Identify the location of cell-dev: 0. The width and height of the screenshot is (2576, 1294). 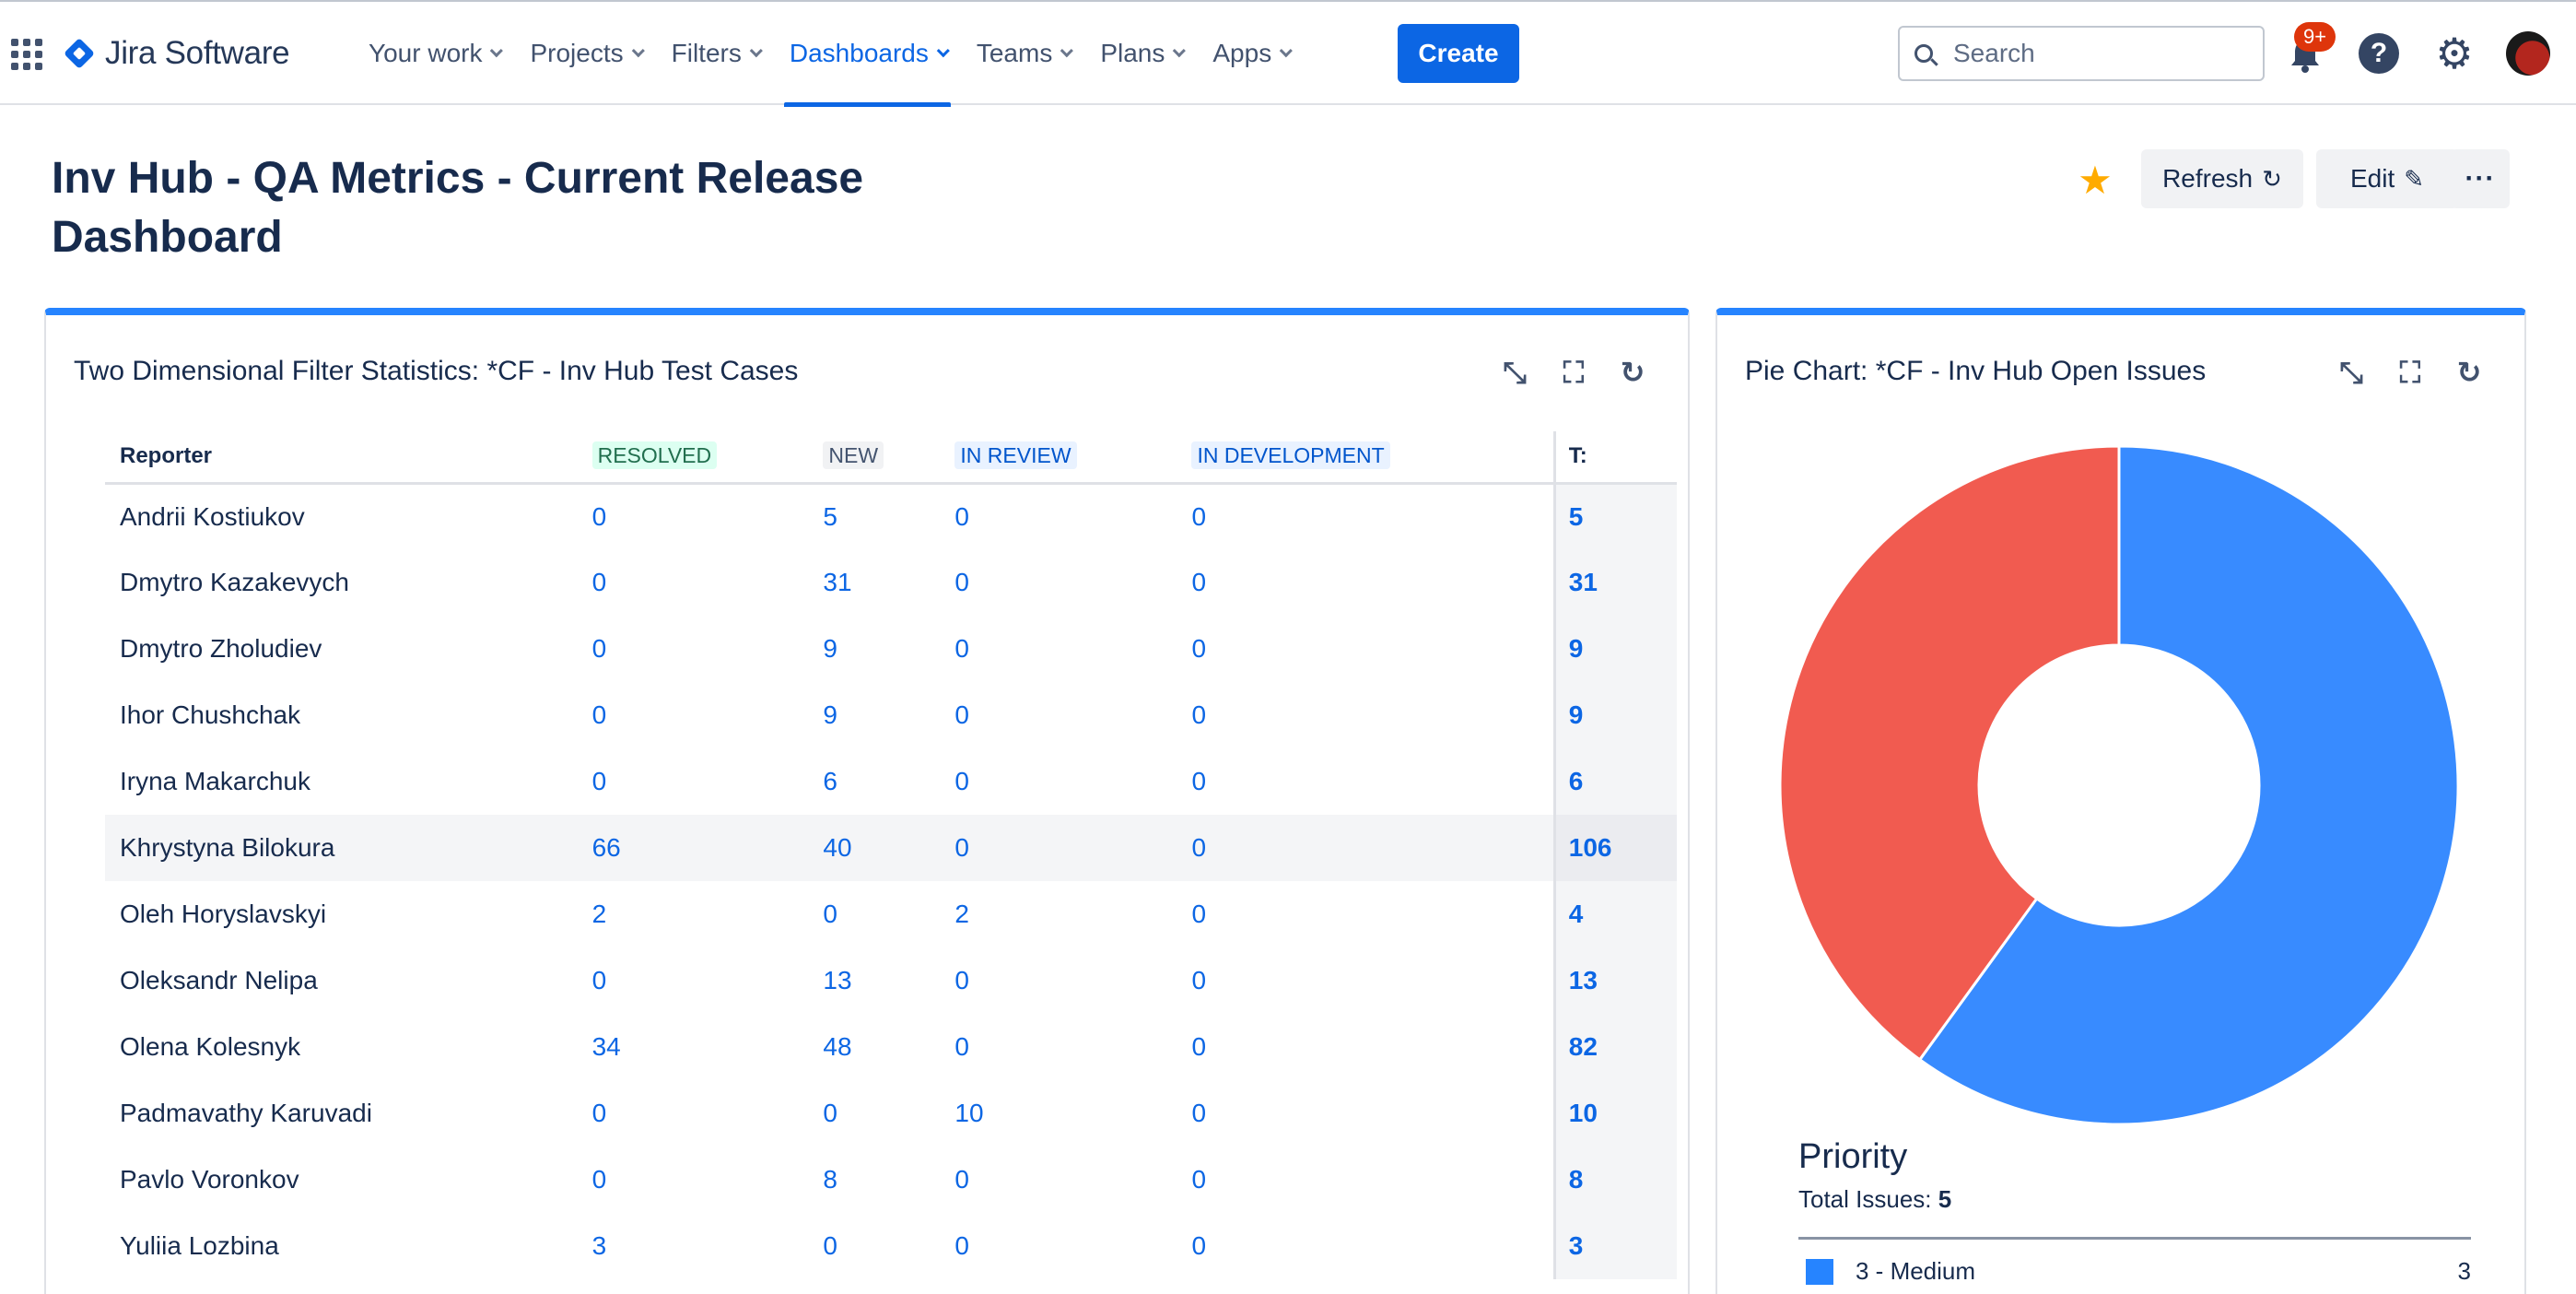
(1372, 516).